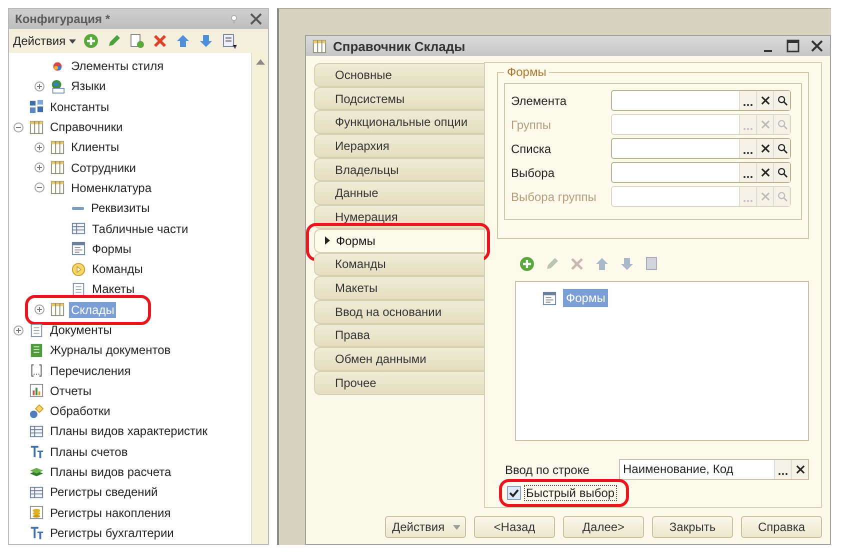  Describe the element at coordinates (399, 382) in the screenshot. I see `section-tab: Прочее` at that location.